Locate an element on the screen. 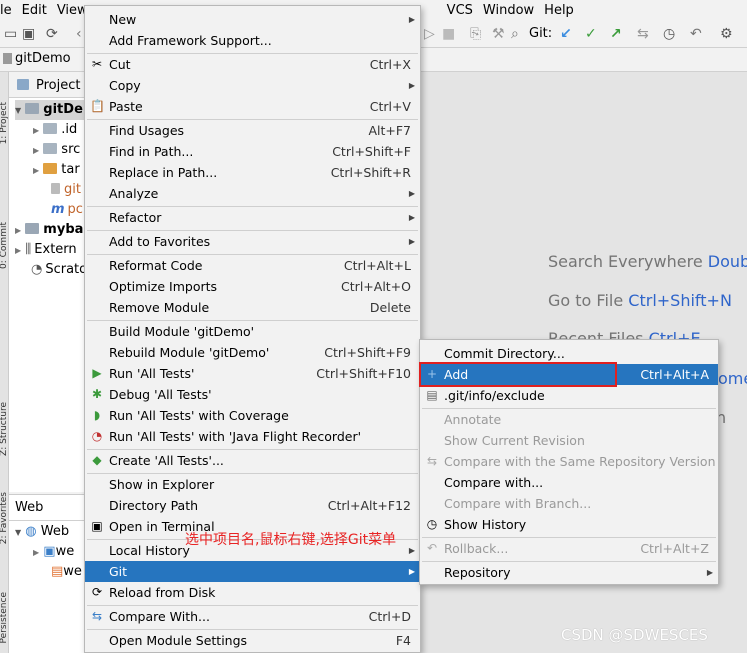 The image size is (747, 653). menu-item-debug-all-tests: ✱ Debug 'All Tests' is located at coordinates (252, 394).